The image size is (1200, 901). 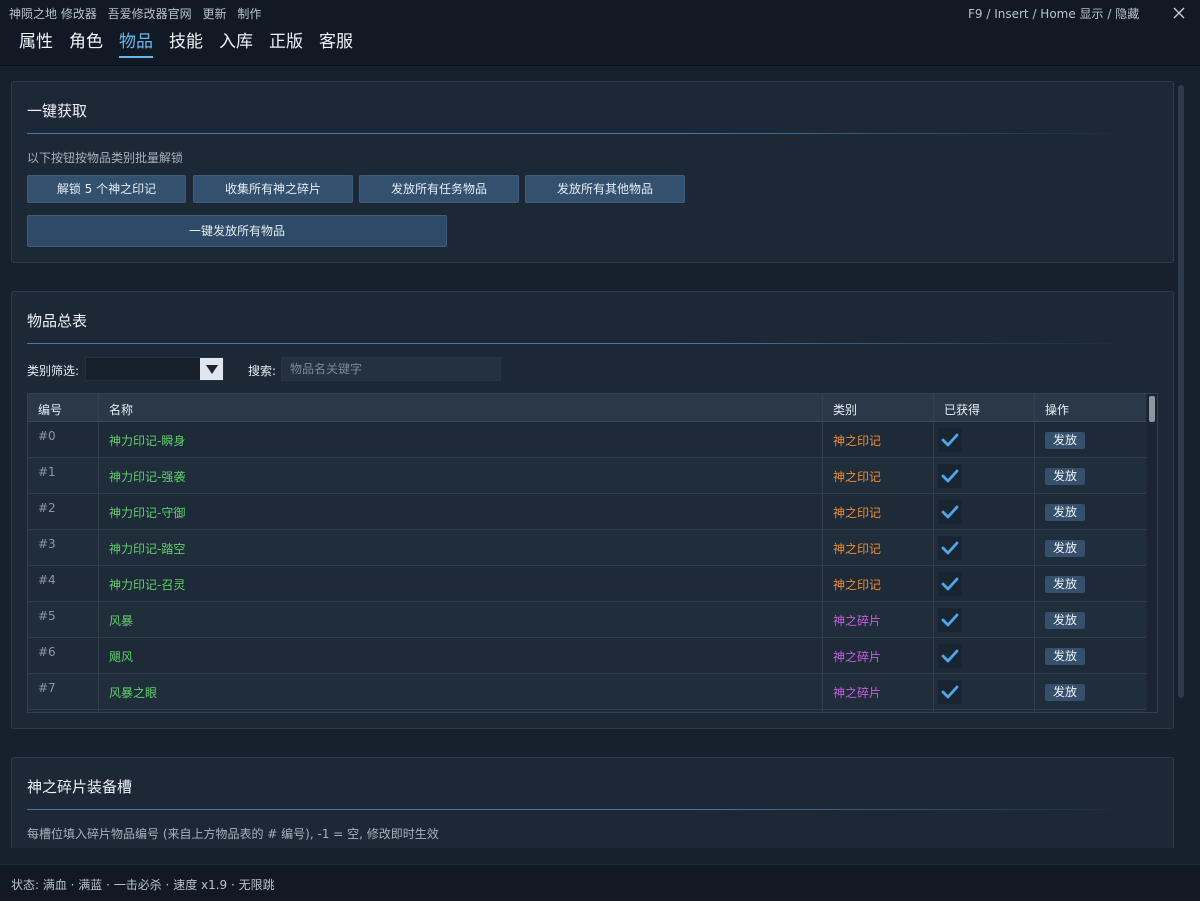 I want to click on tab-character: 角色, so click(x=86, y=44).